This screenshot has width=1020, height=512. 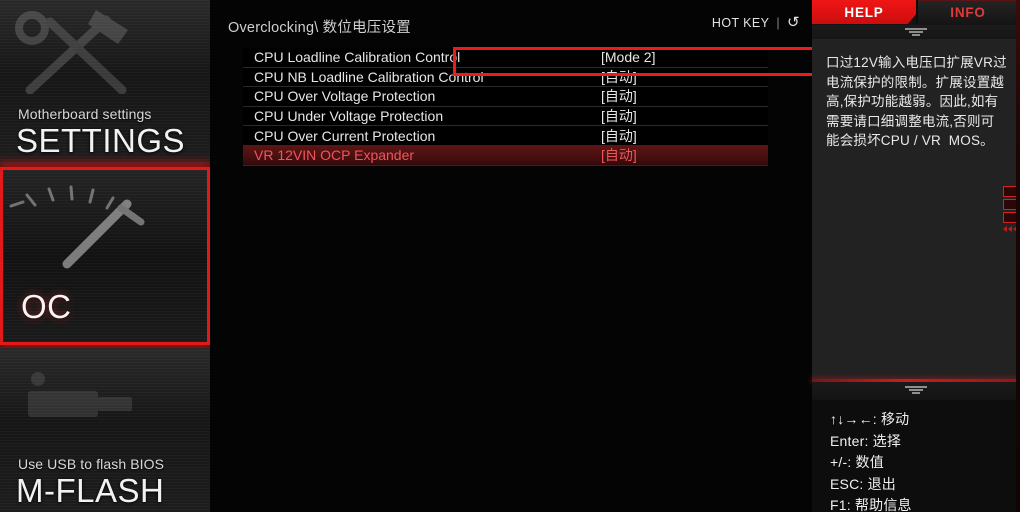 What do you see at coordinates (101, 140) in the screenshot?
I see `sidebar-panel-settings-title: SETTINGS` at bounding box center [101, 140].